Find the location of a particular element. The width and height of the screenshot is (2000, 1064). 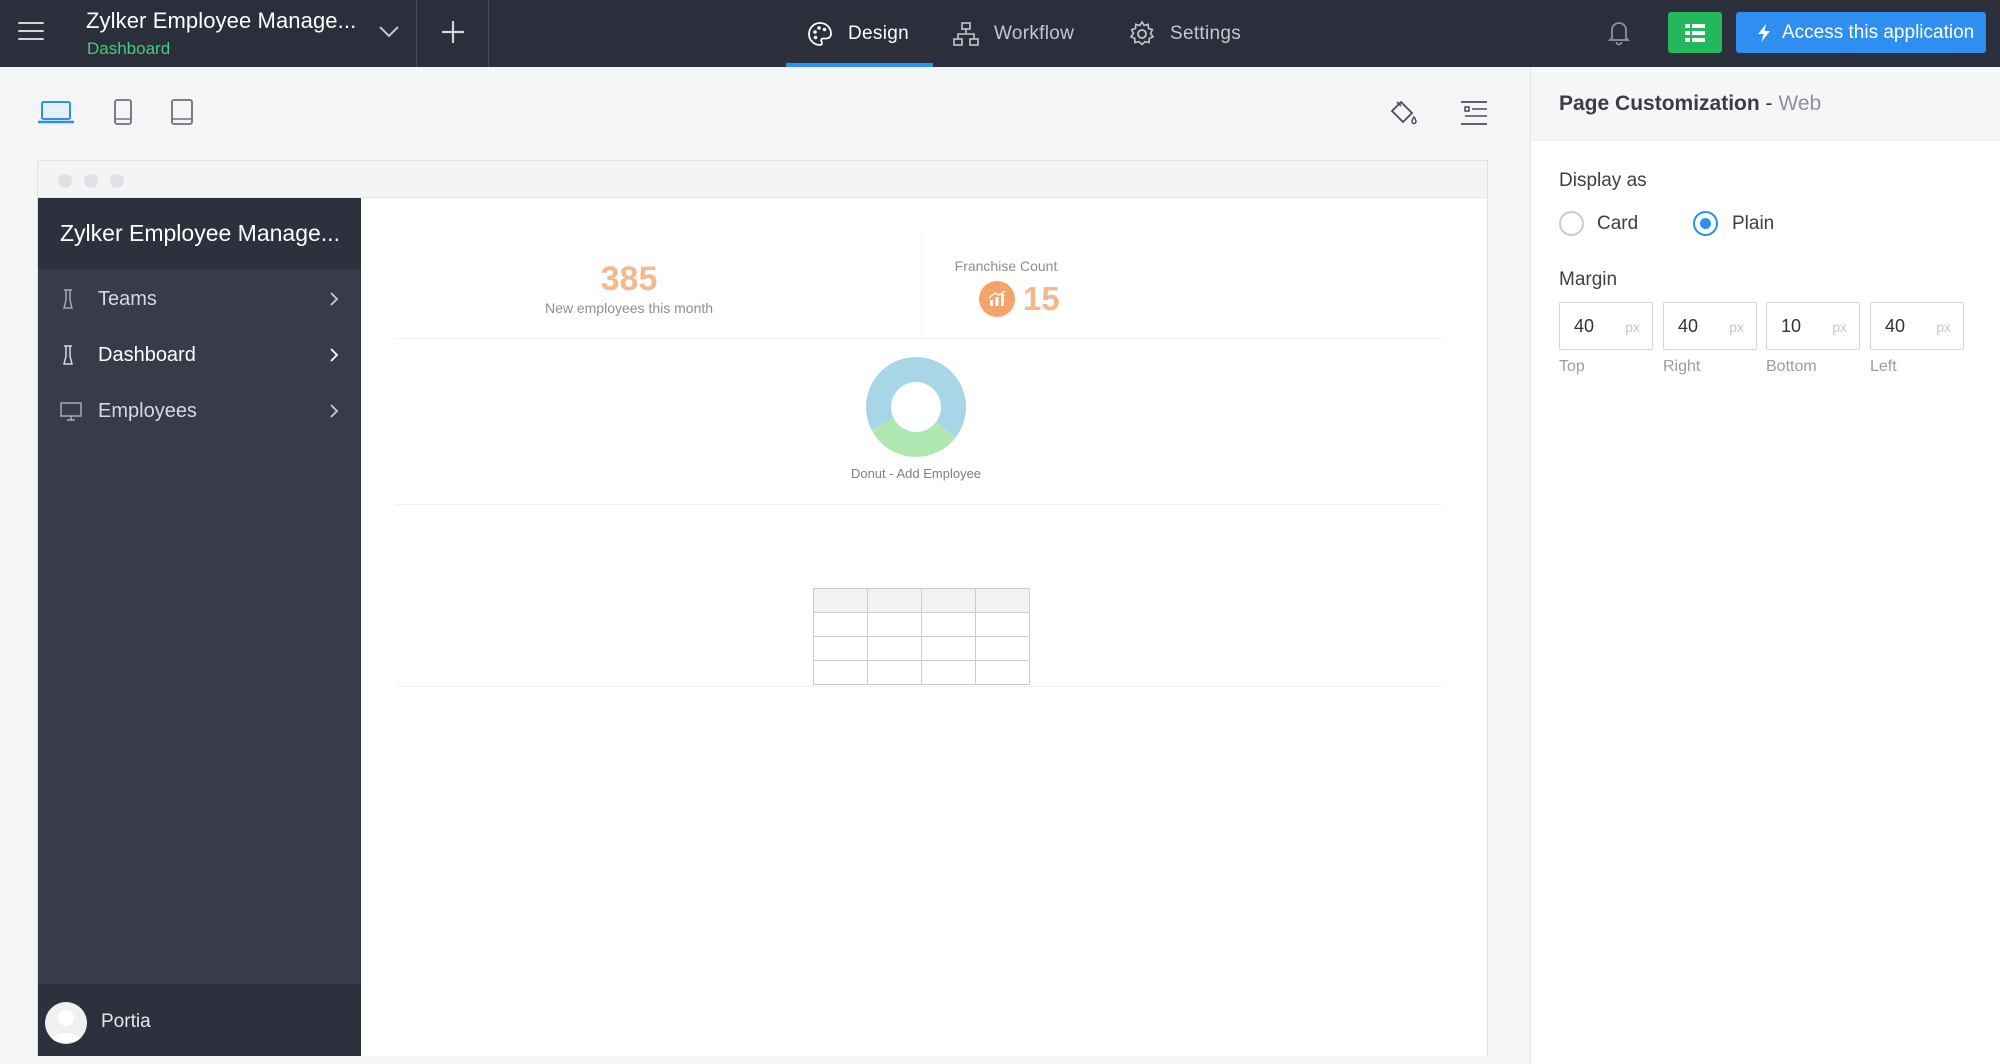

sidebar-item-teams: Teams is located at coordinates (199, 299).